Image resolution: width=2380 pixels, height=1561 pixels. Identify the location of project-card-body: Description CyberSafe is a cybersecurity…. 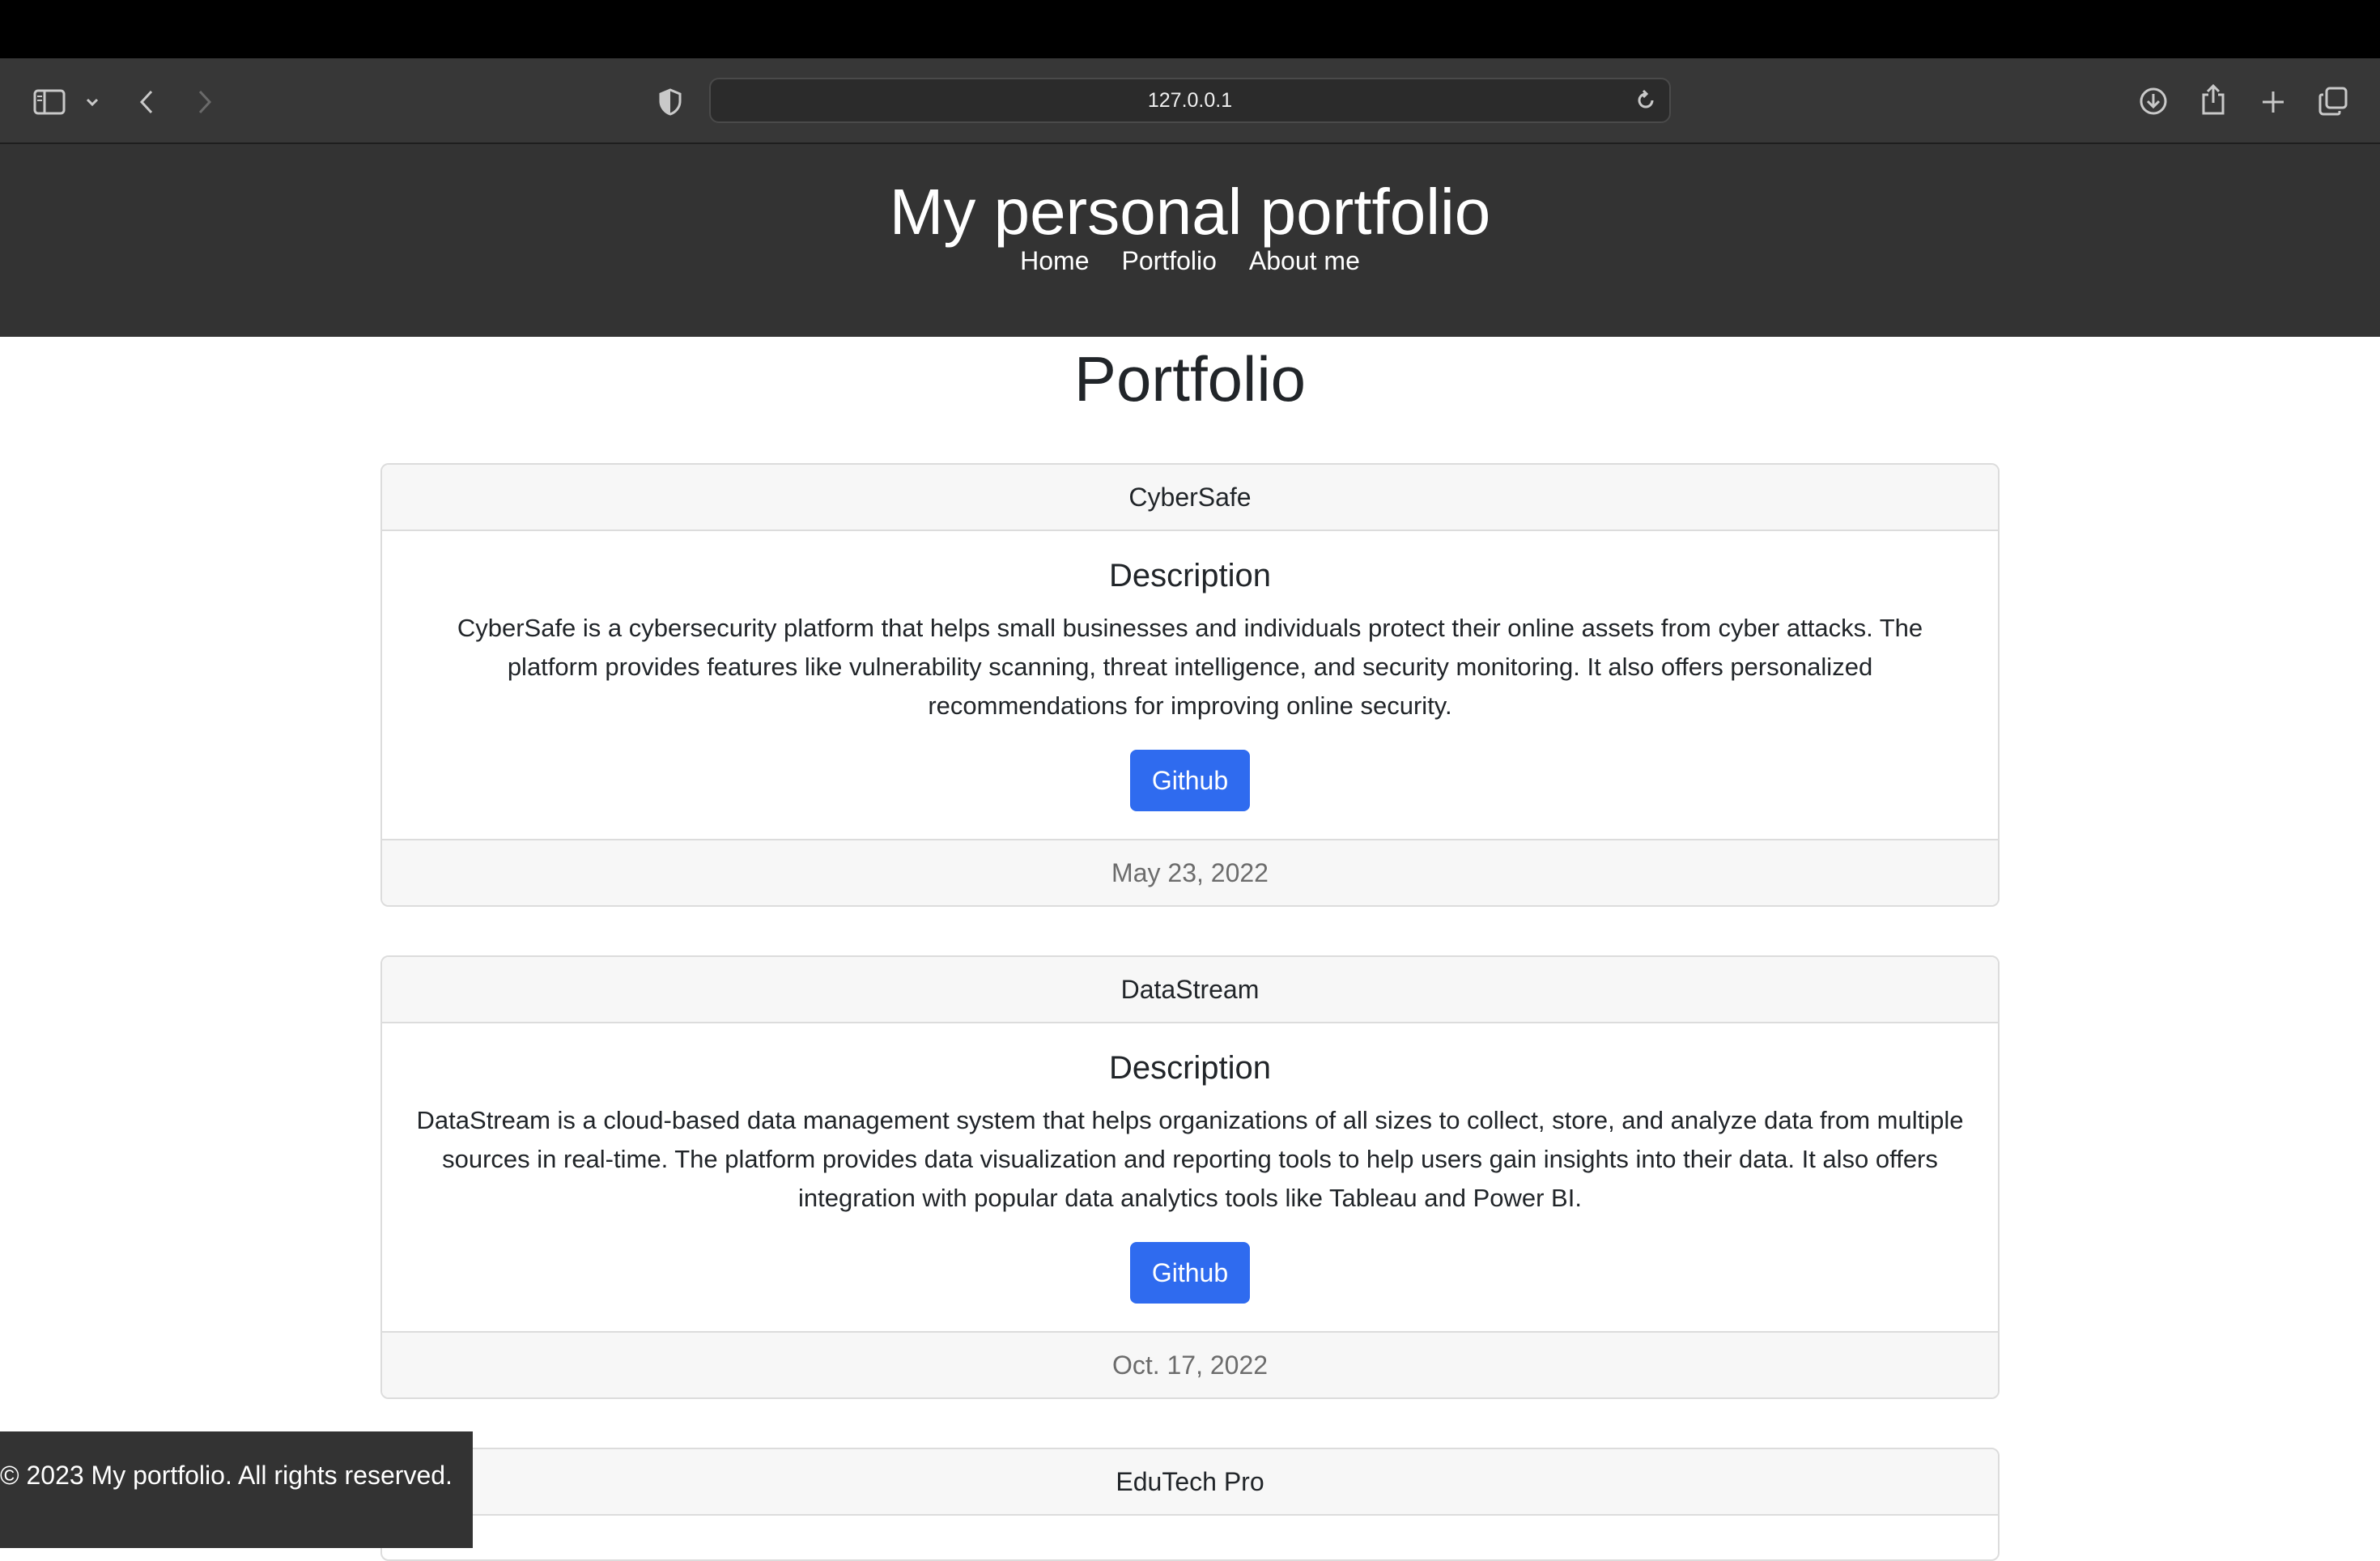
(1190, 685).